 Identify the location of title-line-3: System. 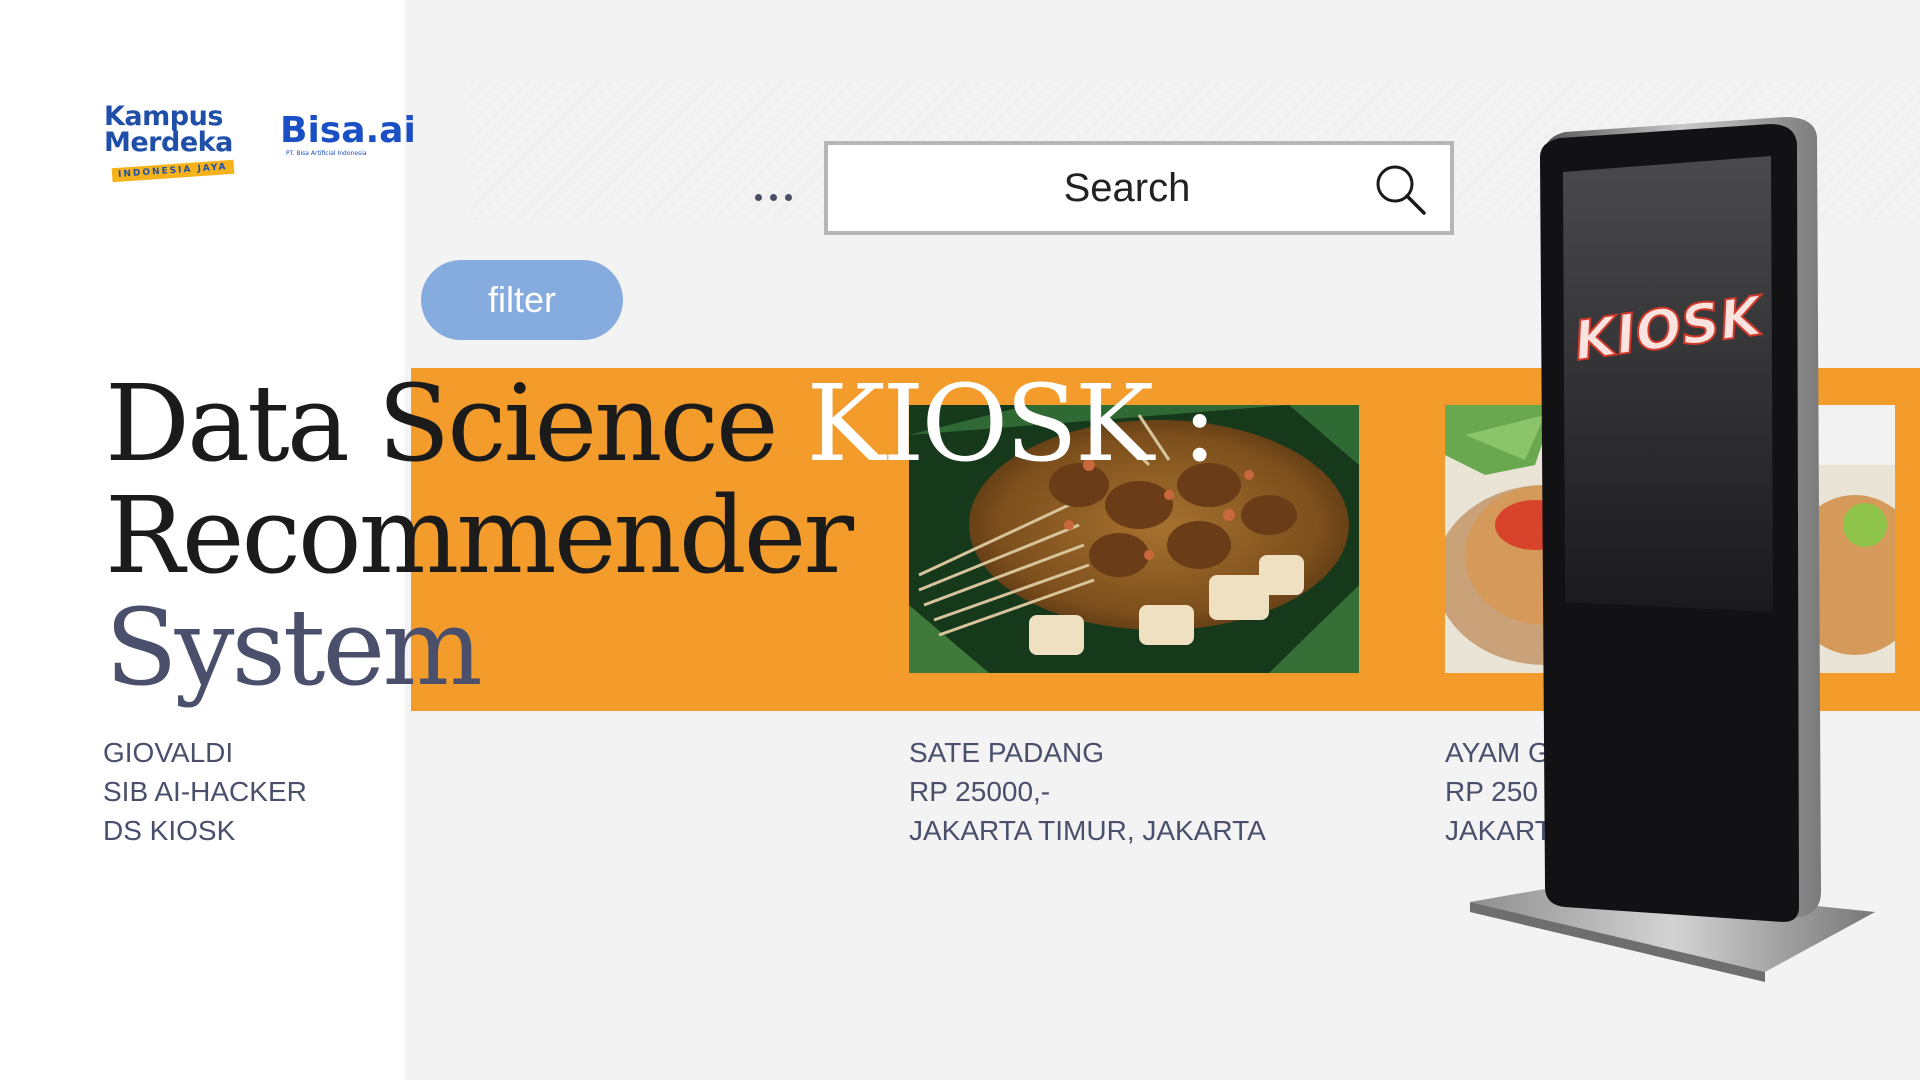
(294, 647).